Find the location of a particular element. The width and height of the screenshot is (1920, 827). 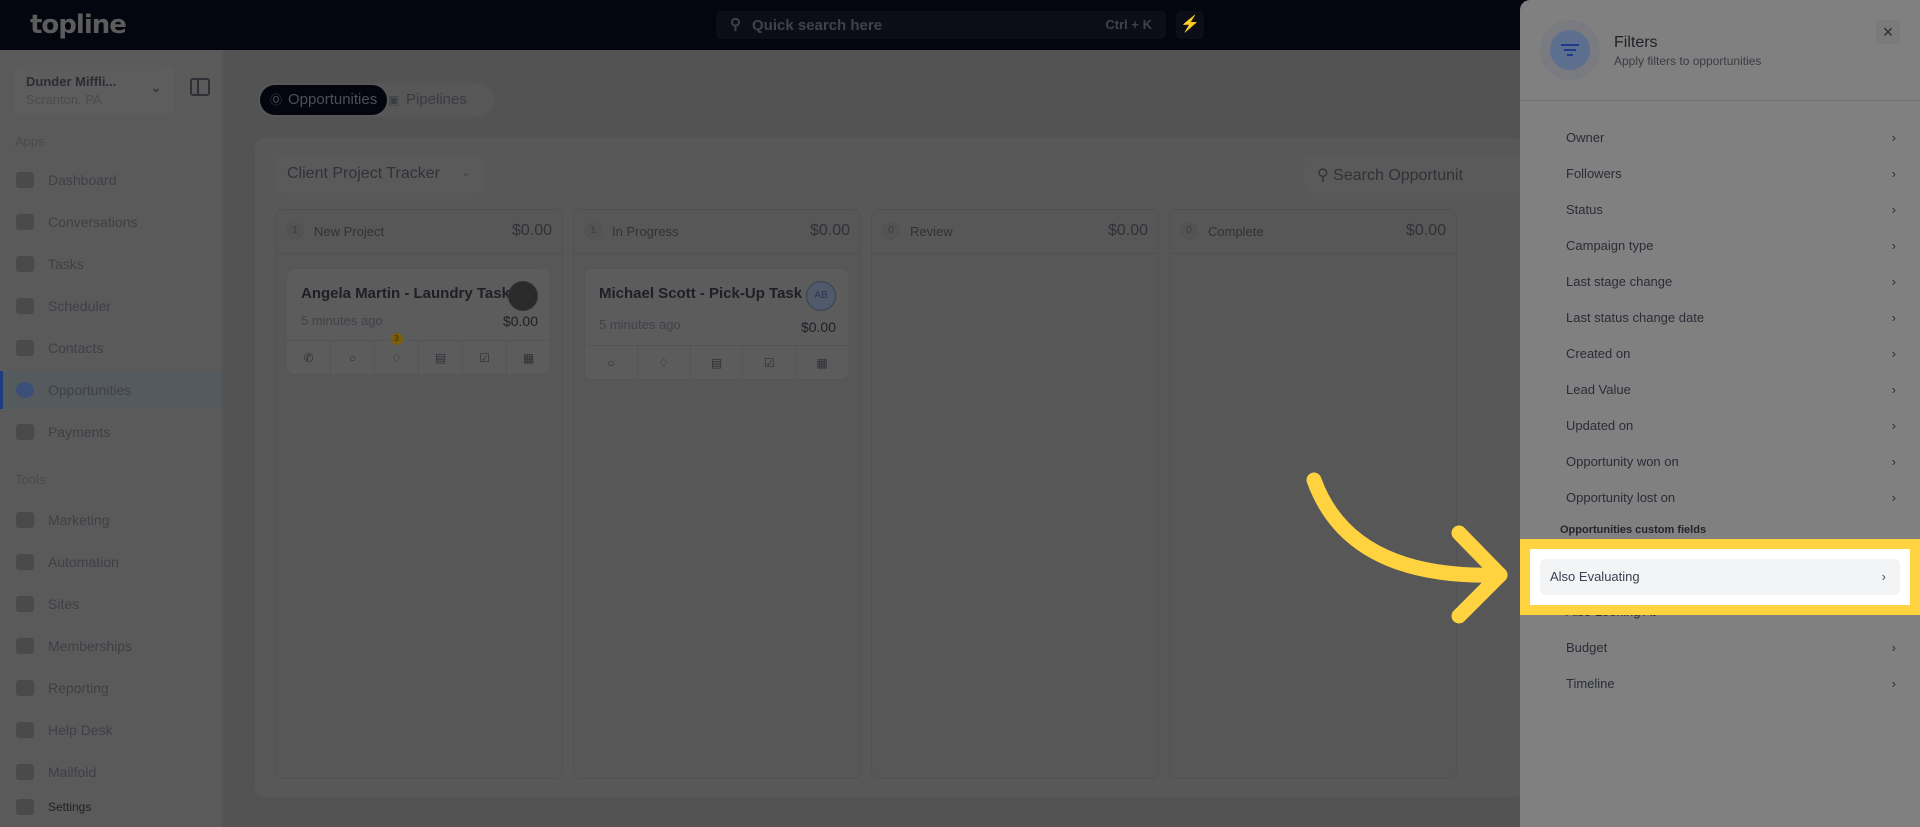

pipeline-column-complete: 0 Complete $0.00 is located at coordinates (1313, 494).